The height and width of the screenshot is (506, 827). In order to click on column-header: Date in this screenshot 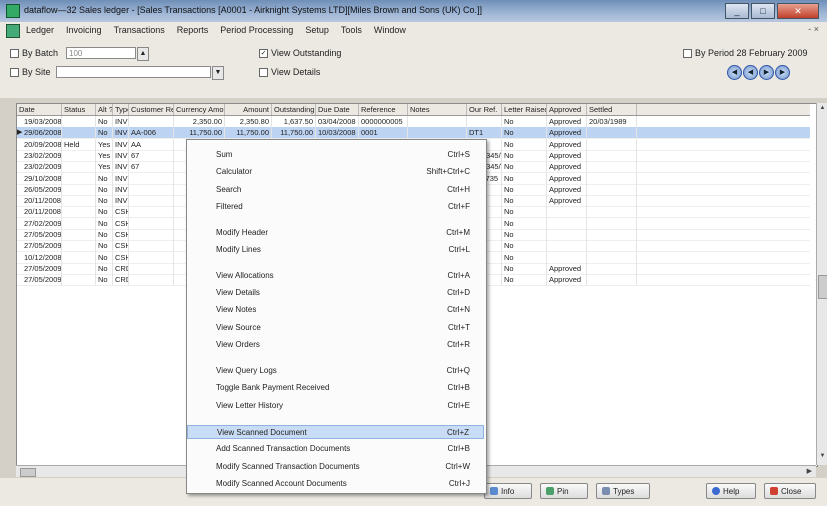, I will do `click(39, 109)`.